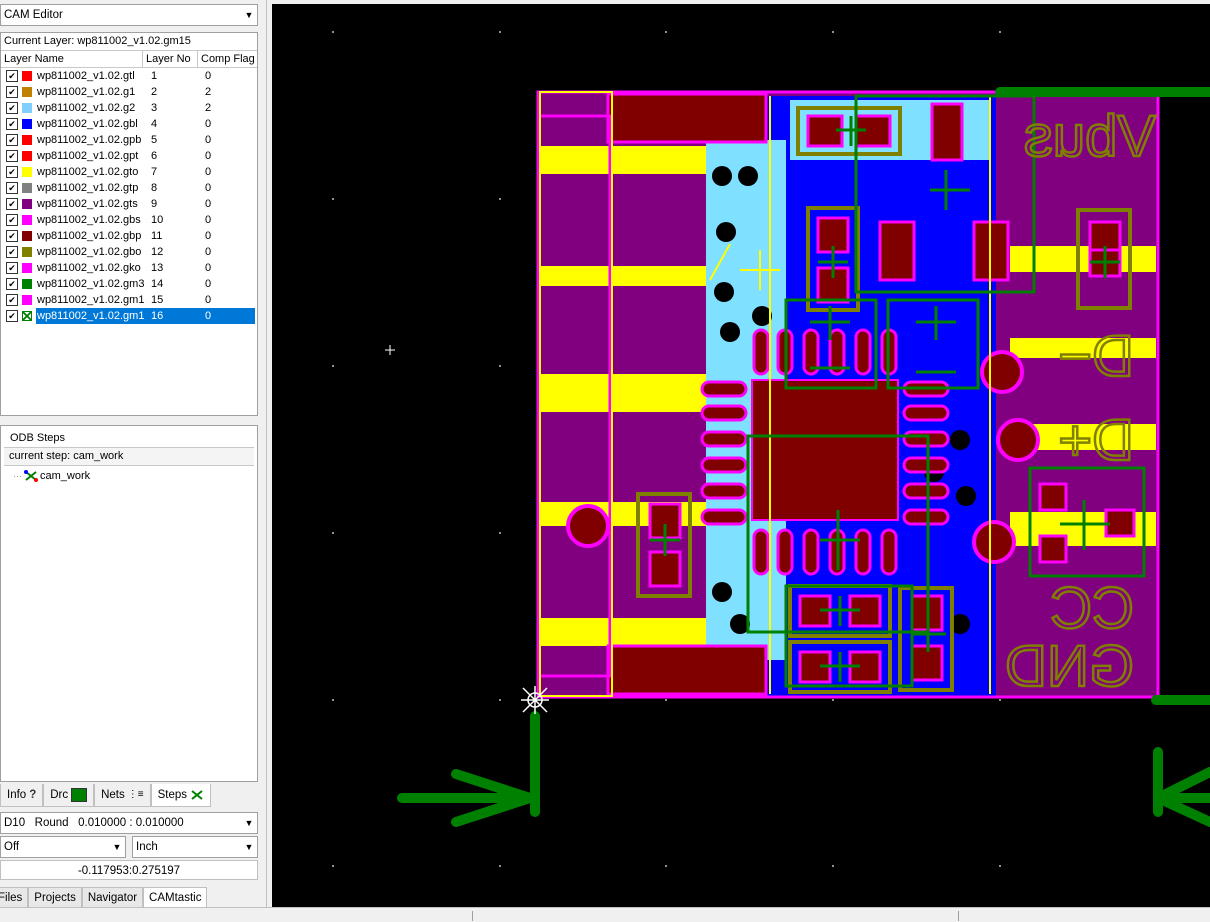  What do you see at coordinates (129, 172) in the screenshot?
I see `layer-row: ✔ wp811002_v1.02.gto 7 0` at bounding box center [129, 172].